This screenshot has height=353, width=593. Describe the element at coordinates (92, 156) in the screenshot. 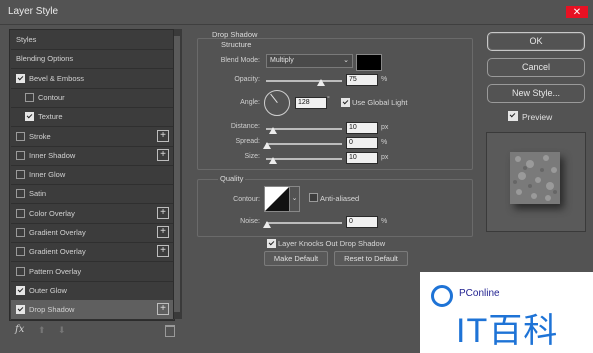

I see `style-item-inner-shadow: Inner Shadow +` at that location.